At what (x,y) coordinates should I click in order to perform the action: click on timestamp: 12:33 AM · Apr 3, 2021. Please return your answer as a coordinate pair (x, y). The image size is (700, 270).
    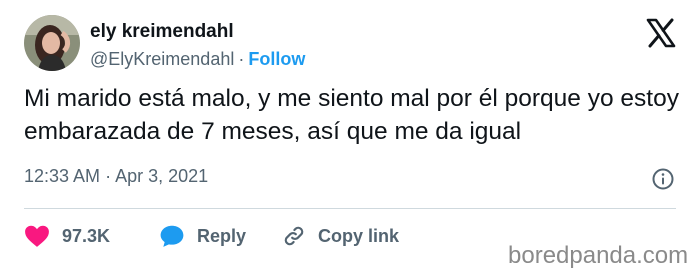
    Looking at the image, I should click on (116, 176).